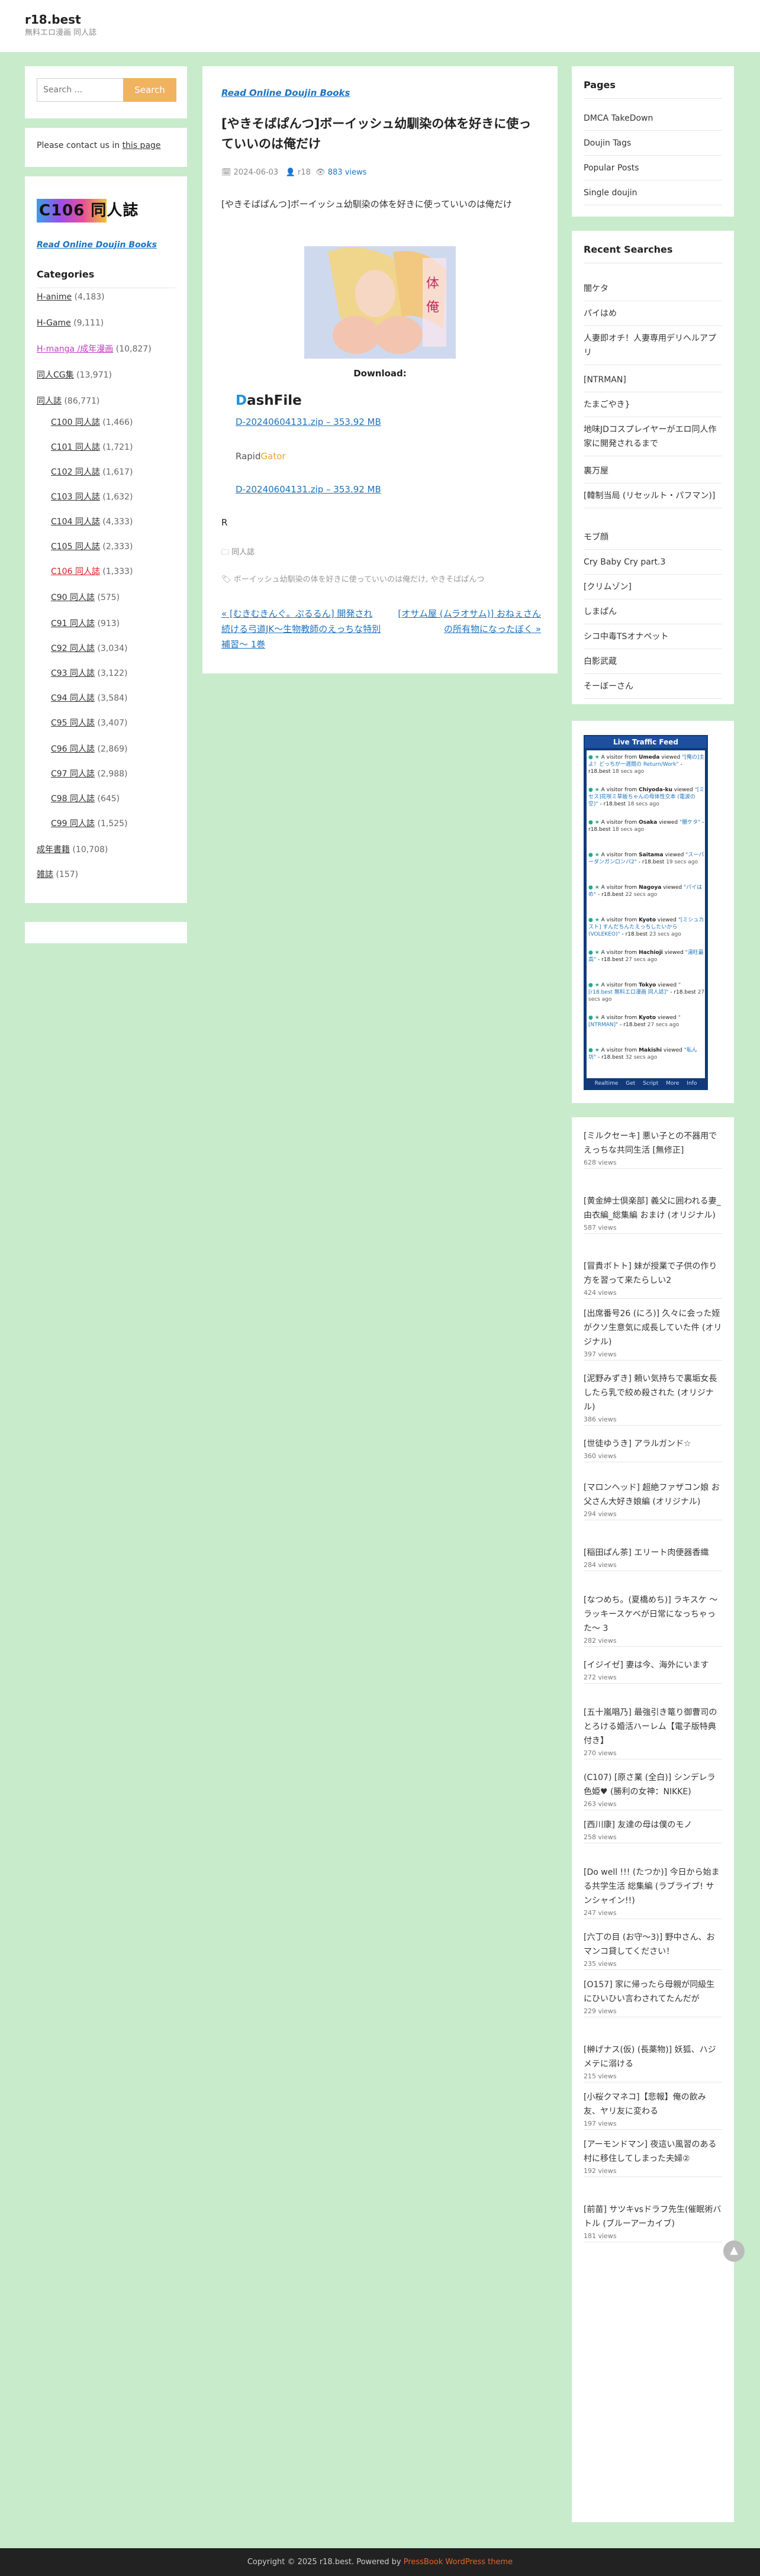 The image size is (760, 2576). Describe the element at coordinates (458, 2562) in the screenshot. I see `footer-theme-link: PressBook WordPress theme` at that location.